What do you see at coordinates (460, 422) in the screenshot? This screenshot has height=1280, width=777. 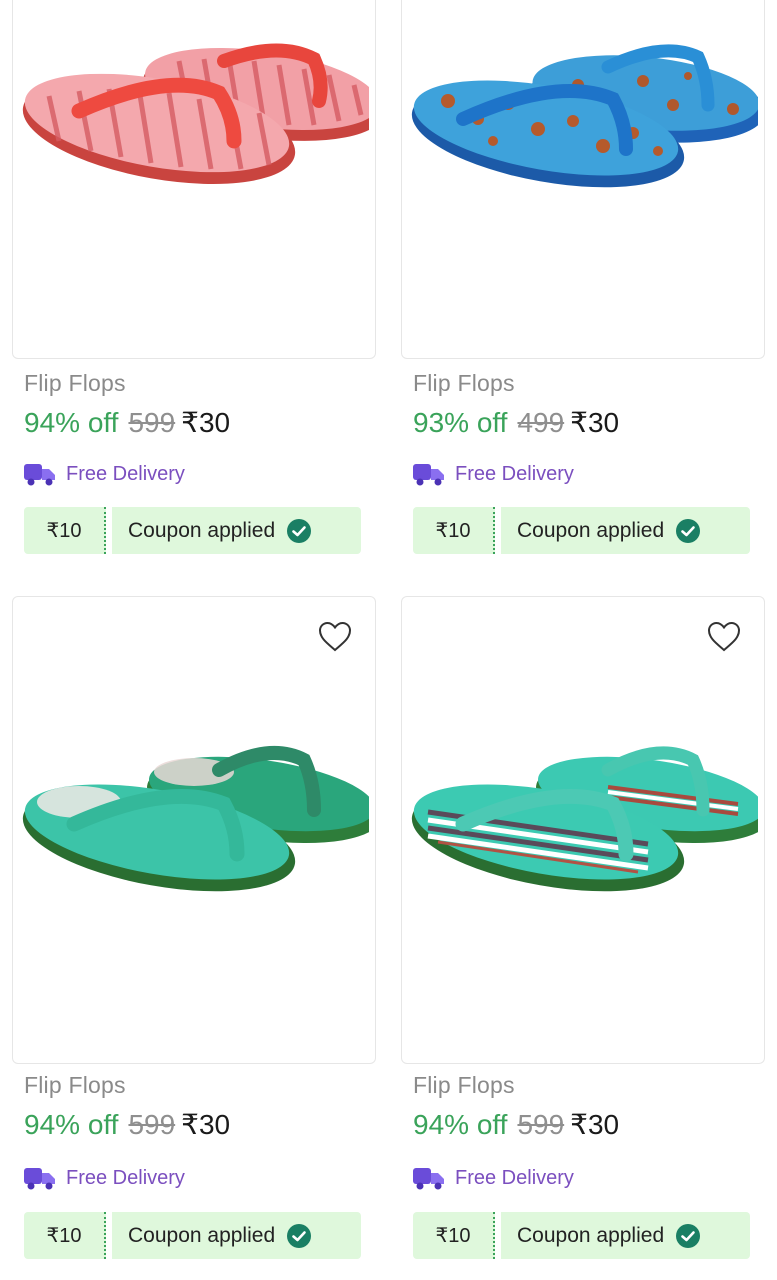 I see `discount-percent: 93% off` at bounding box center [460, 422].